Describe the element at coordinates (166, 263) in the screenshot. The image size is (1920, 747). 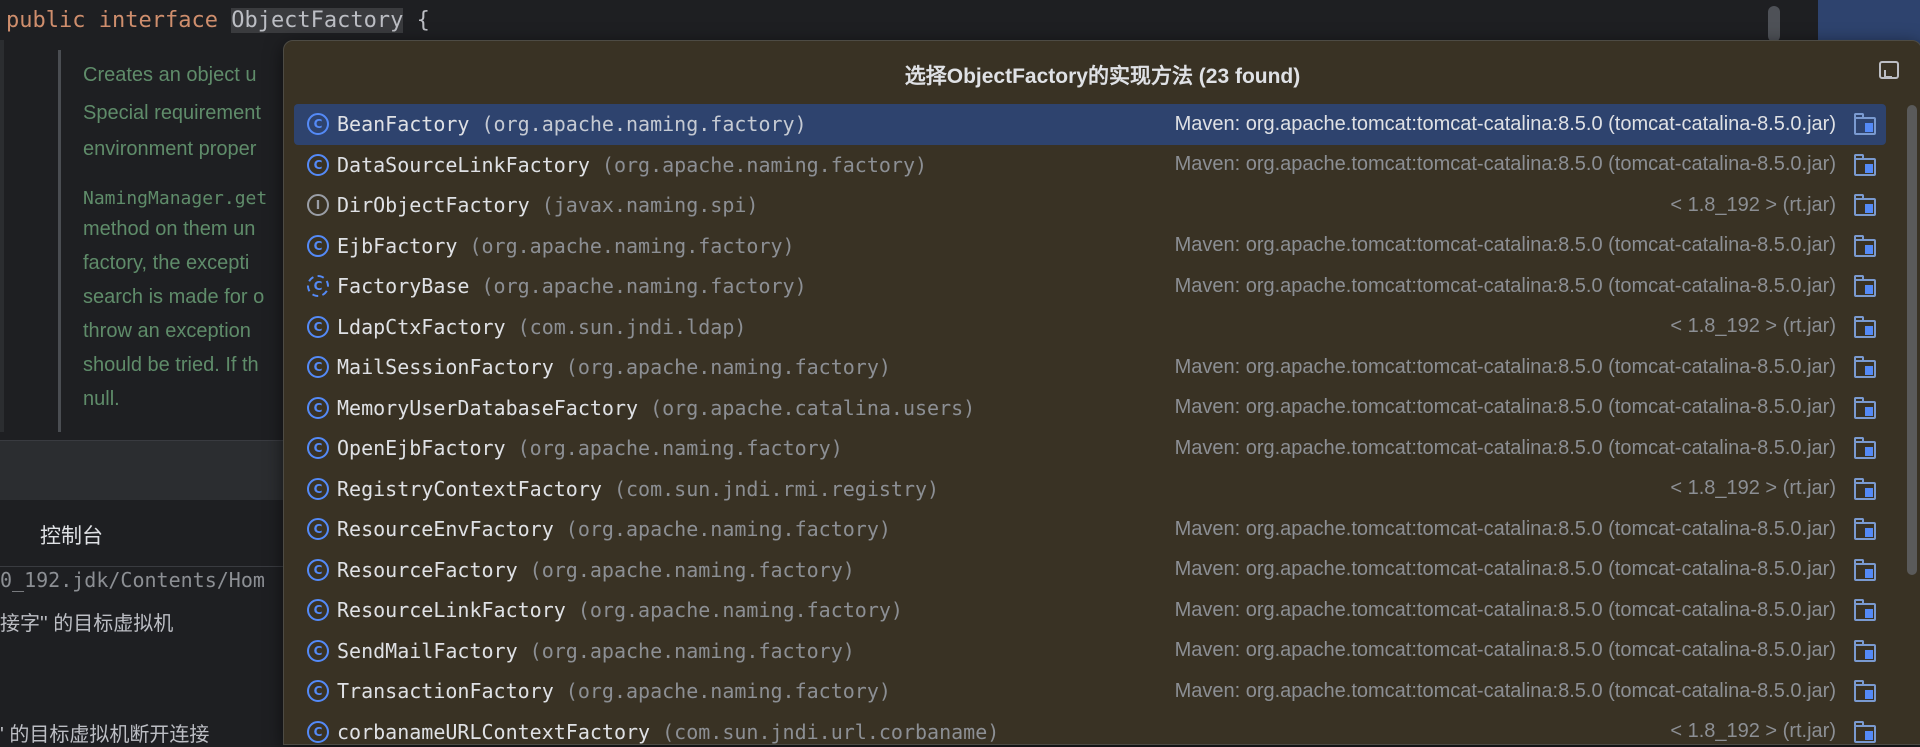
I see `doc-line: factory, the excepti` at that location.